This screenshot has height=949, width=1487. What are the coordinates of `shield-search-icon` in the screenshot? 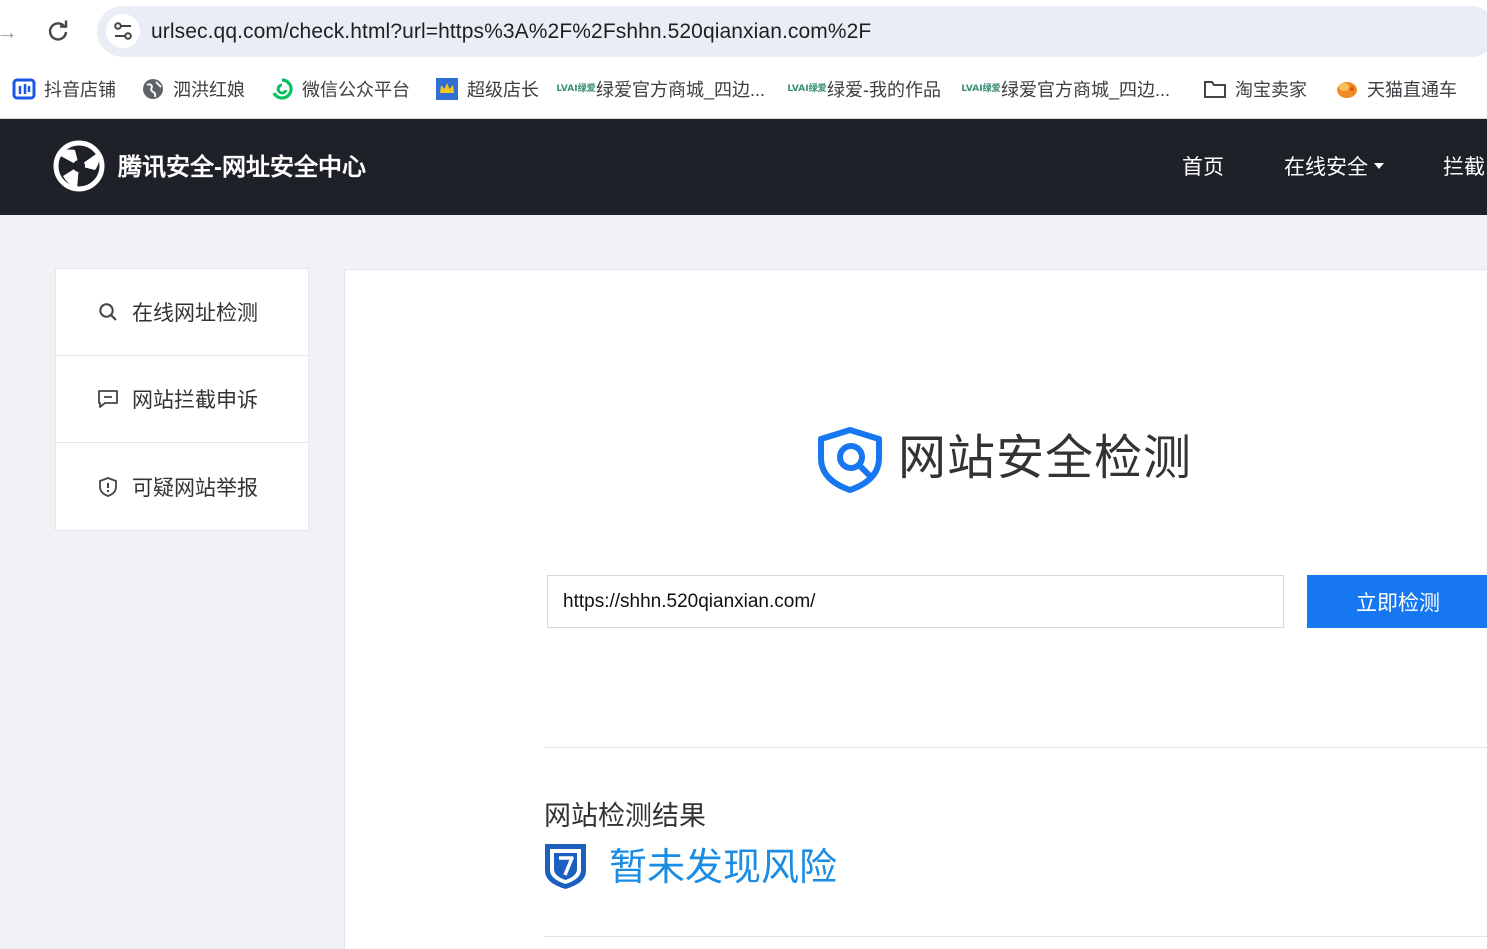 It's located at (850, 459).